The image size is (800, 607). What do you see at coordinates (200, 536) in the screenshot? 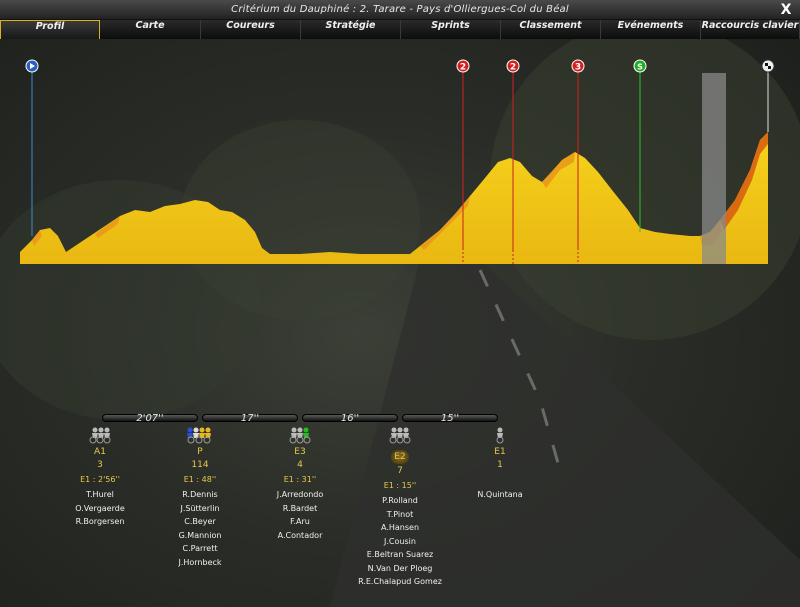
I see `rider-name: G.Mannion` at bounding box center [200, 536].